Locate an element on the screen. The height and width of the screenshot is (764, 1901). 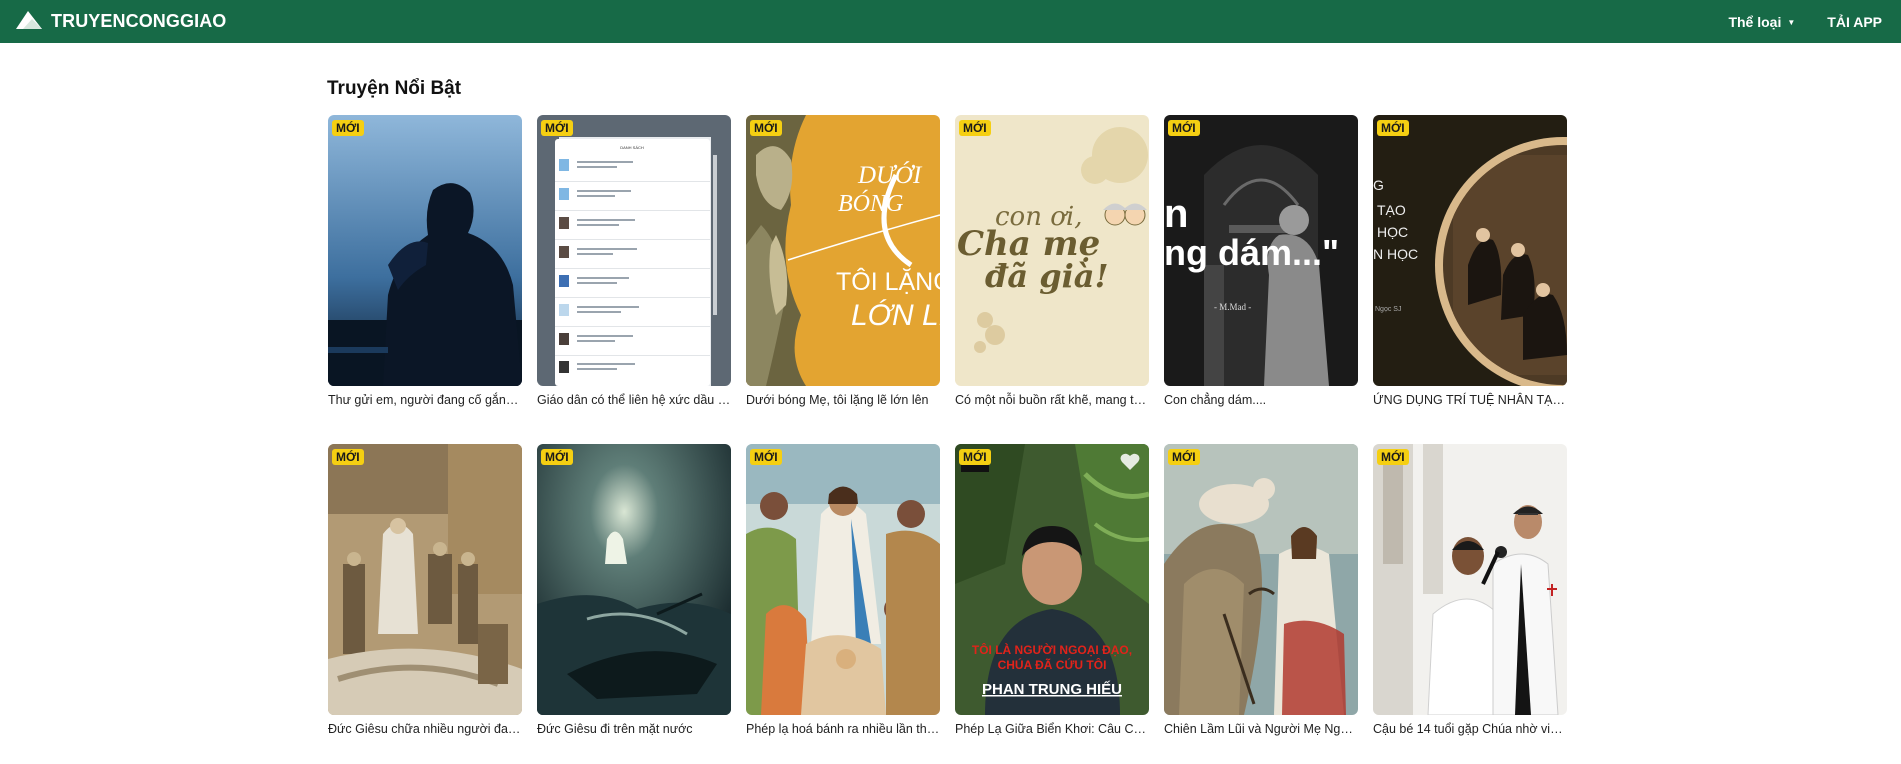
story-thumbnail: G TẠO HỌC N HỌC Ngọc SJ MỚI is located at coordinates (1470, 250).